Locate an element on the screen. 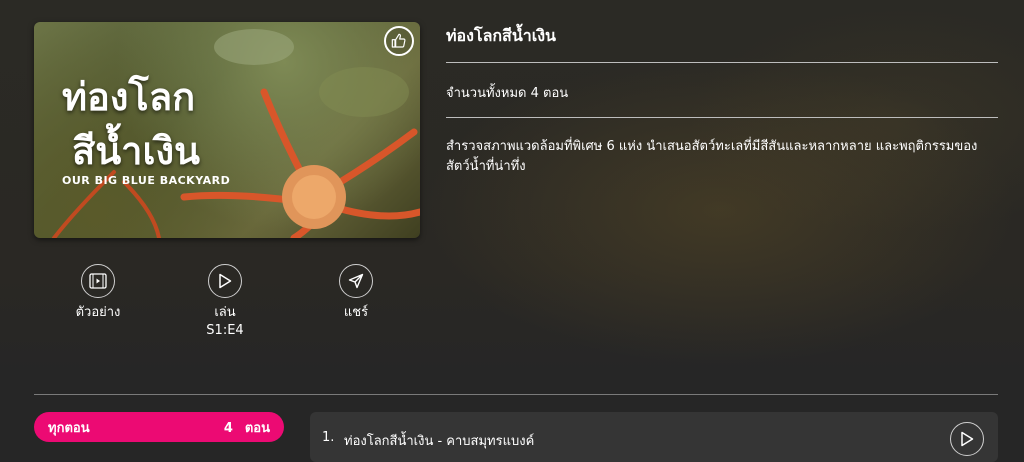  send-icon is located at coordinates (356, 281).